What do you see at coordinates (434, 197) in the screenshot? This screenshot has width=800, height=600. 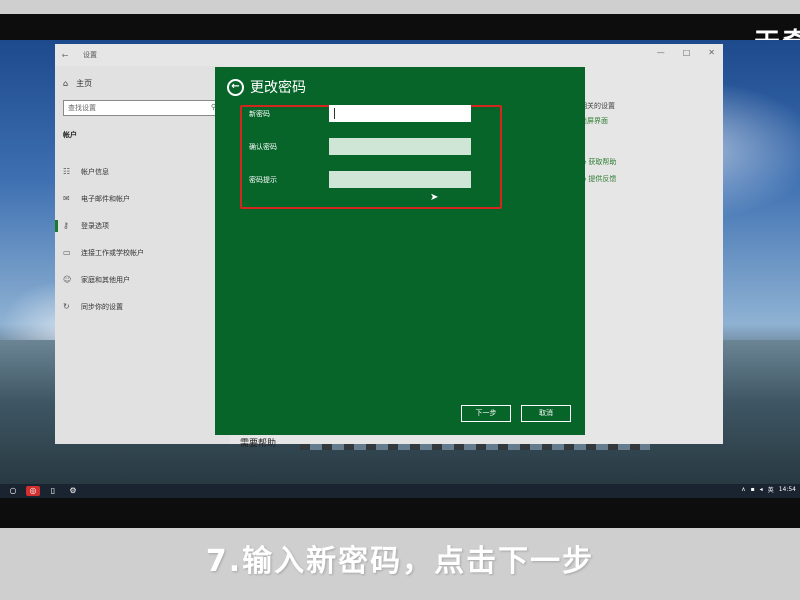 I see `mouse-pointer-icon: ➤` at bounding box center [434, 197].